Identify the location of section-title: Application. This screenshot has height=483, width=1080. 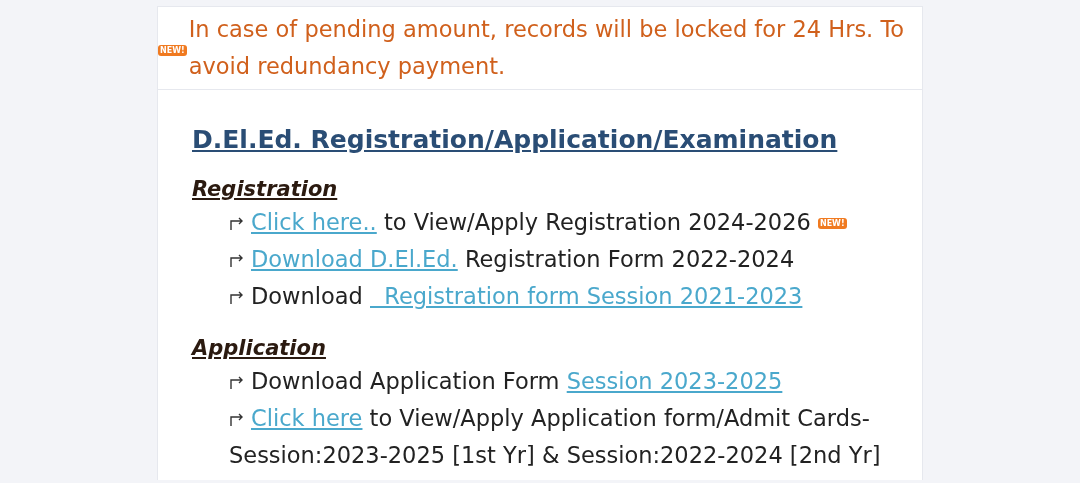
(259, 348).